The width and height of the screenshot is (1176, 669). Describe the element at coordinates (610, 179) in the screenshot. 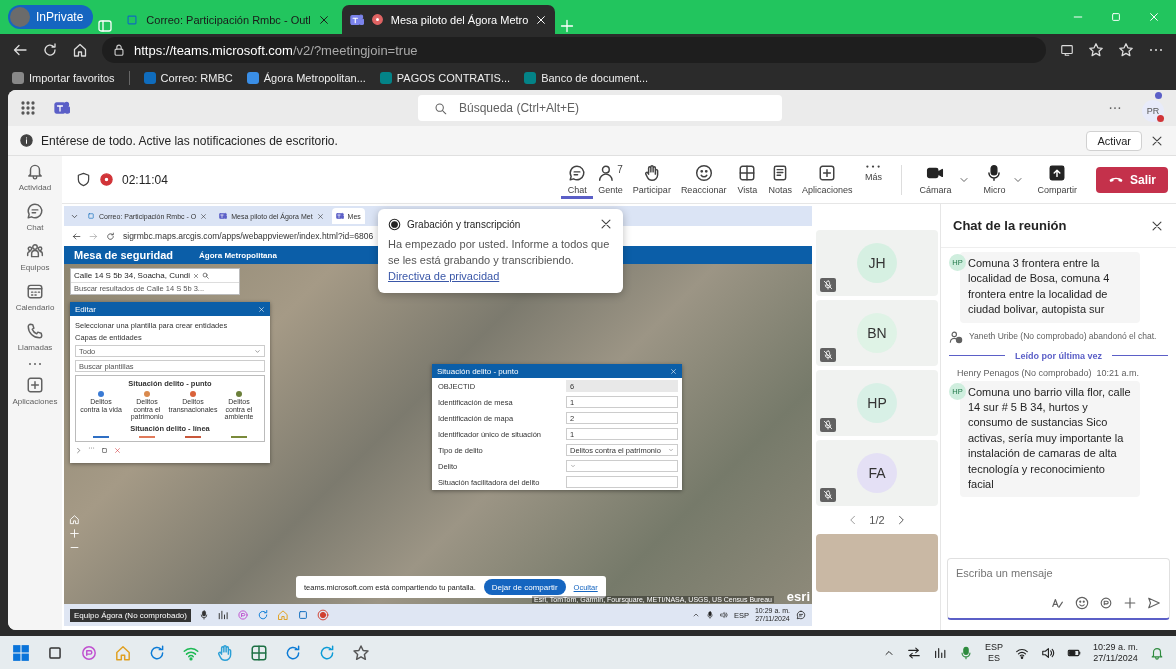

I see `toolbar-button: 7 Gente` at that location.